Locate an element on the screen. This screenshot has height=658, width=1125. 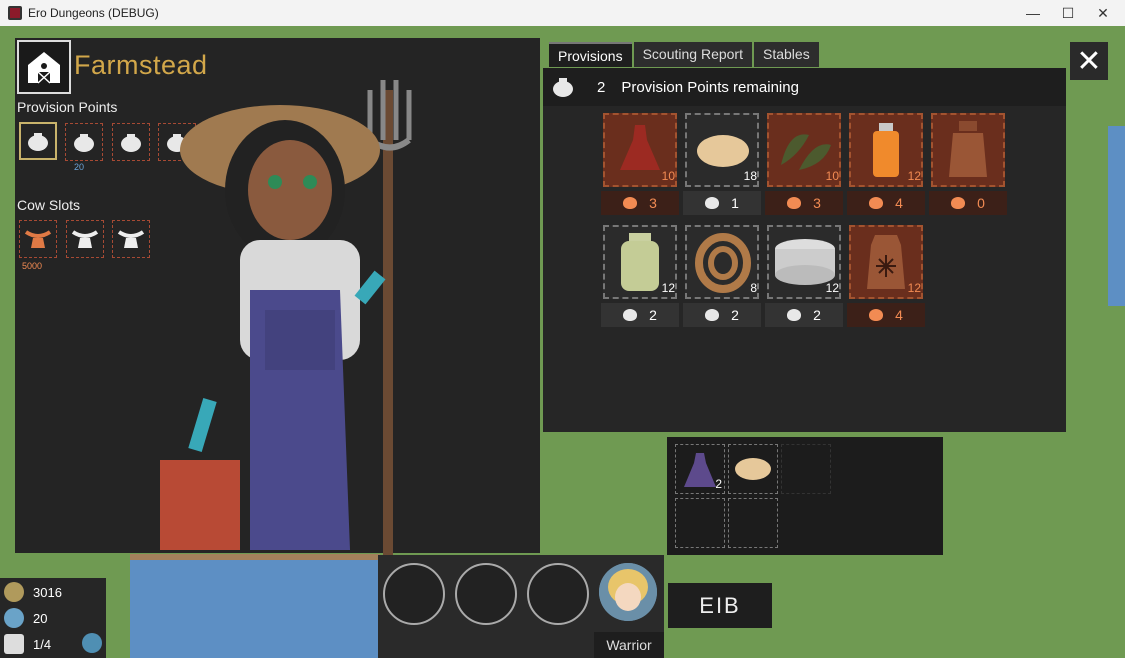
window-close-button: ✕ is located at coordinates (1102, 13).